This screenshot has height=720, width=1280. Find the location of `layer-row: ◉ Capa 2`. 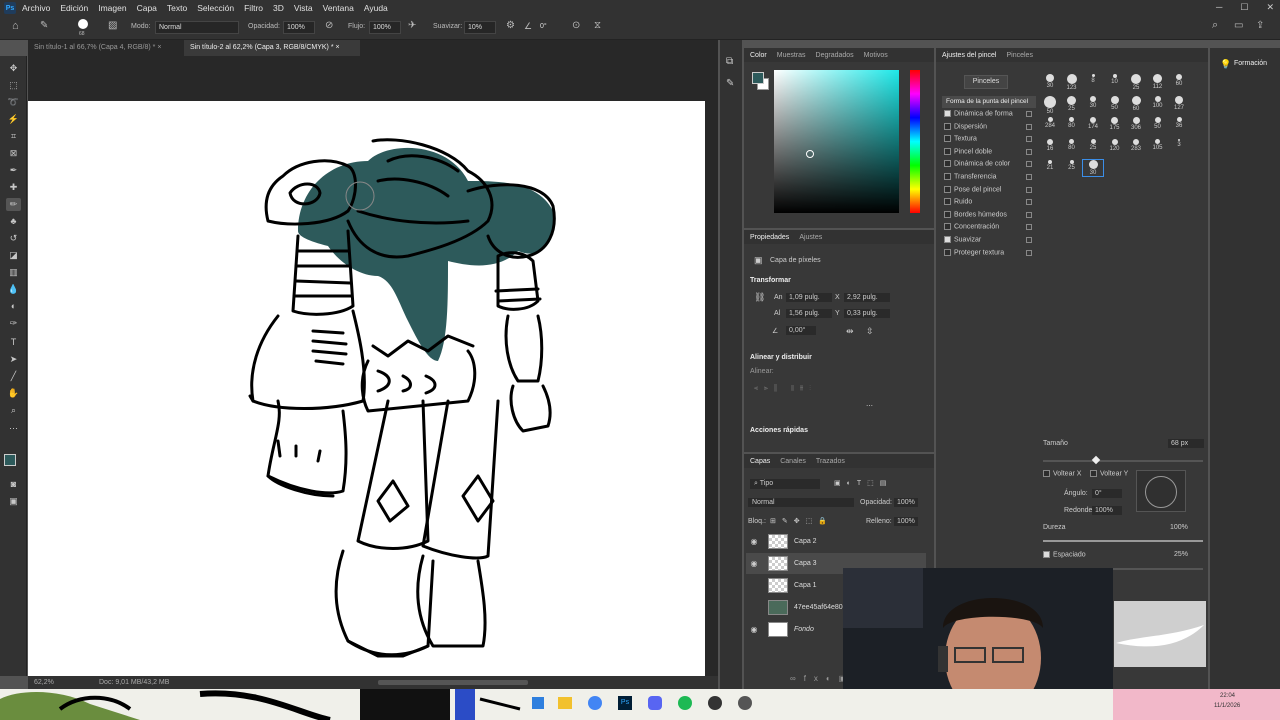

layer-row: ◉ Capa 2 is located at coordinates (836, 541).